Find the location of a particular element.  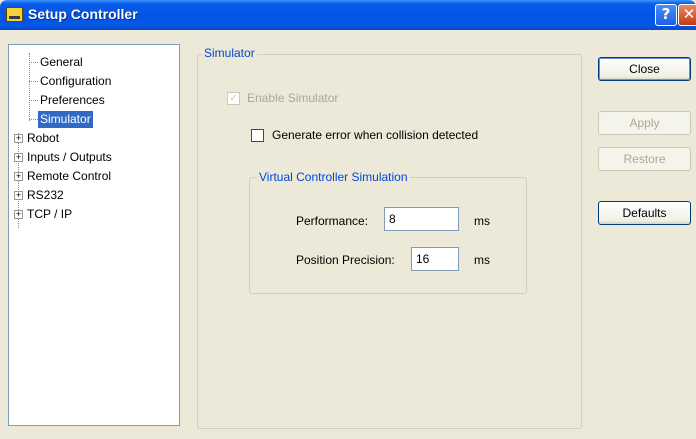

help-icon: ? is located at coordinates (666, 15).